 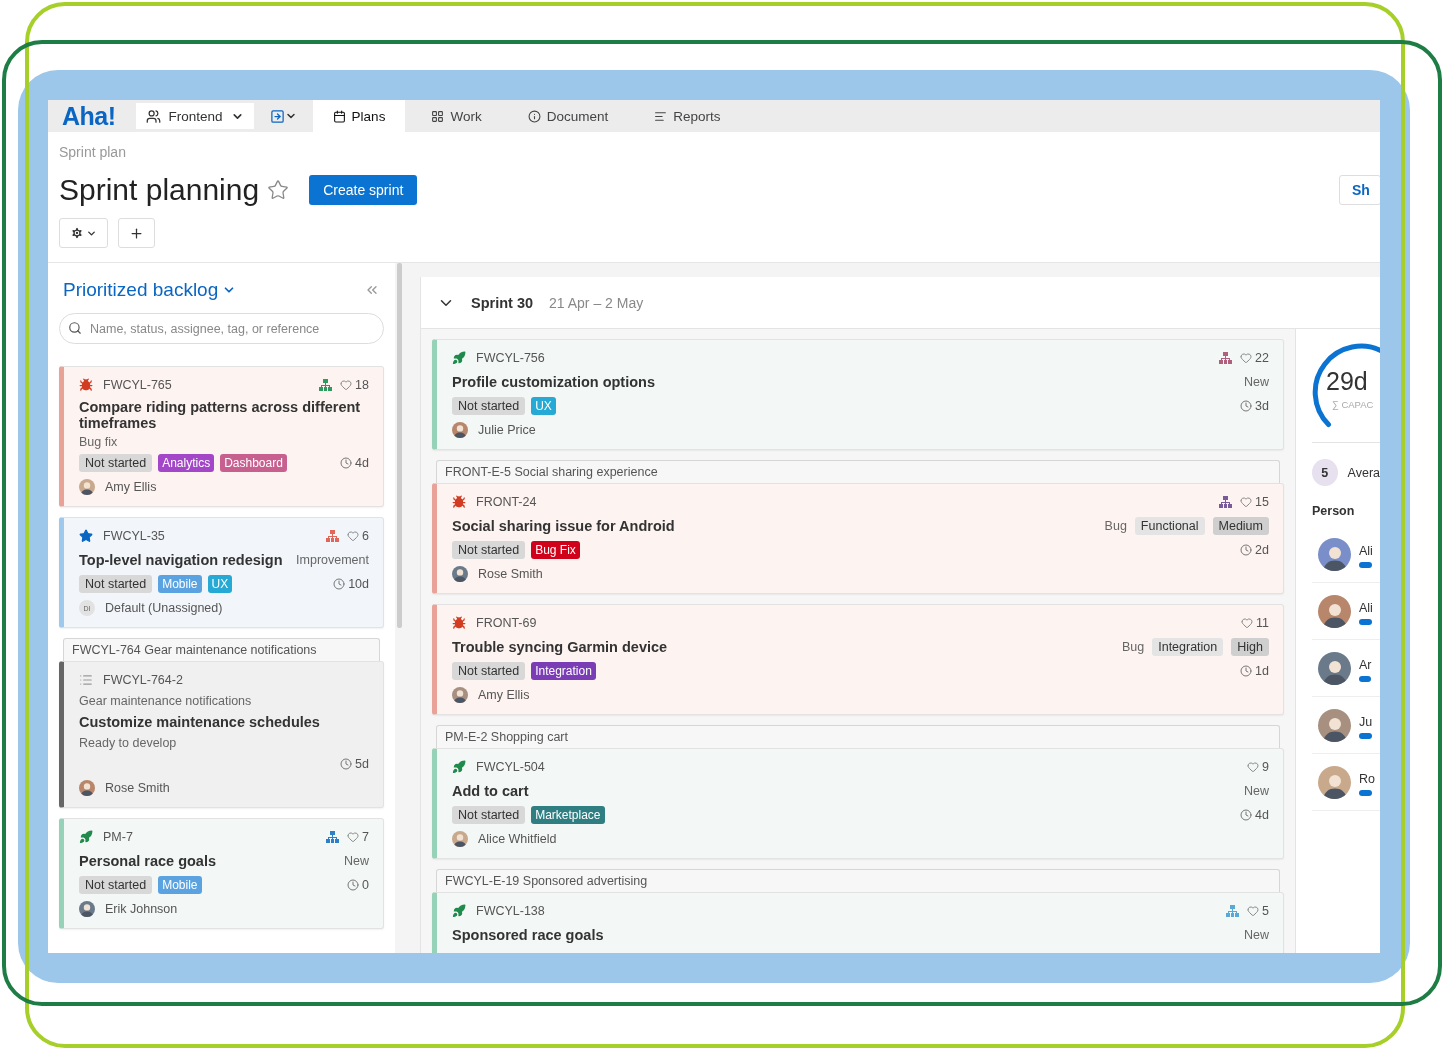 I want to click on person-heading: Person, so click(x=1334, y=511).